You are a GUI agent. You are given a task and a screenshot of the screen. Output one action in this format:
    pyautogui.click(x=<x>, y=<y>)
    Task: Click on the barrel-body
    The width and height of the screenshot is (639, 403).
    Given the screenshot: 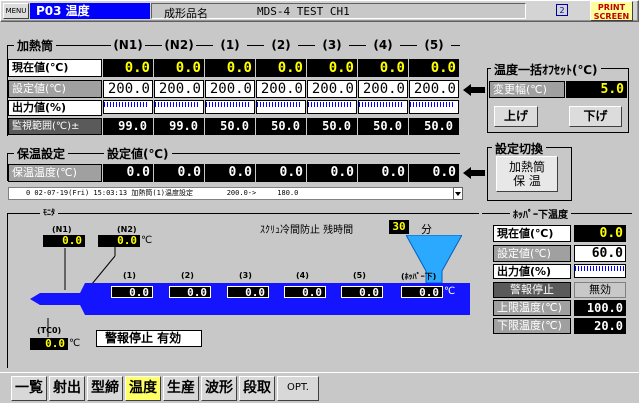 What is the action you would take?
    pyautogui.click(x=250, y=299)
    